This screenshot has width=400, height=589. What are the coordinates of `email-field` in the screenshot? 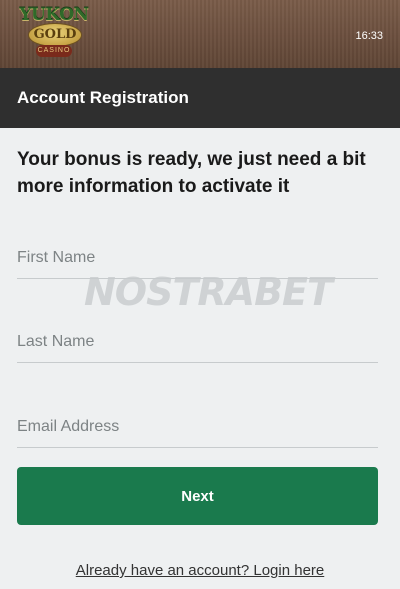 It's located at (197, 427).